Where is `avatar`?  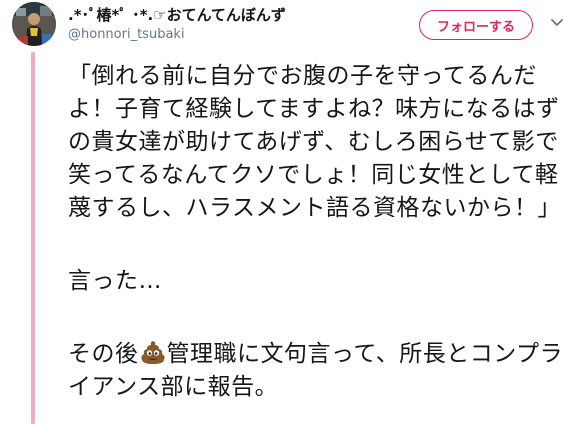
avatar is located at coordinates (34, 24).